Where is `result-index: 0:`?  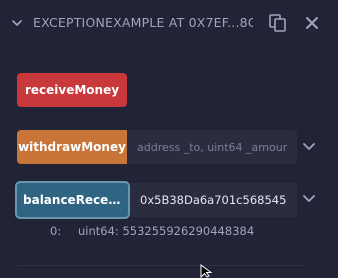 result-index: 0: is located at coordinates (56, 231).